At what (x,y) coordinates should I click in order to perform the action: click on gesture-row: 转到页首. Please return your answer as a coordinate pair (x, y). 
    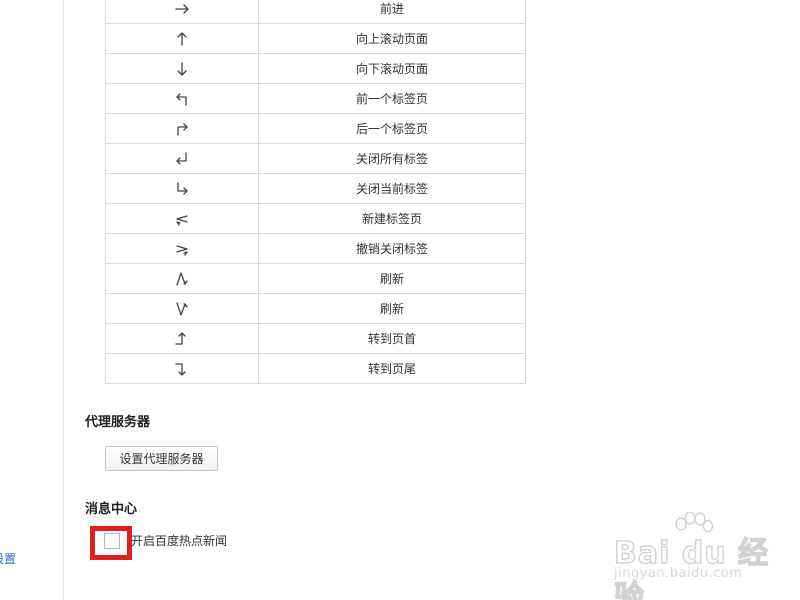
    Looking at the image, I should click on (315, 338).